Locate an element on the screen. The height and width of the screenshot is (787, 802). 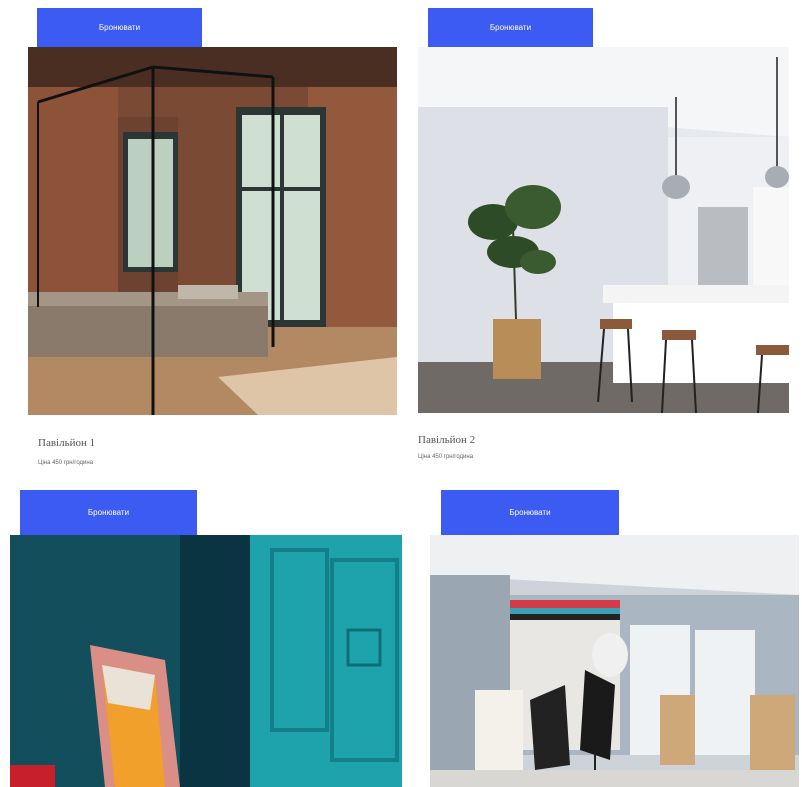
book-button-4: Бронювати is located at coordinates (530, 512).